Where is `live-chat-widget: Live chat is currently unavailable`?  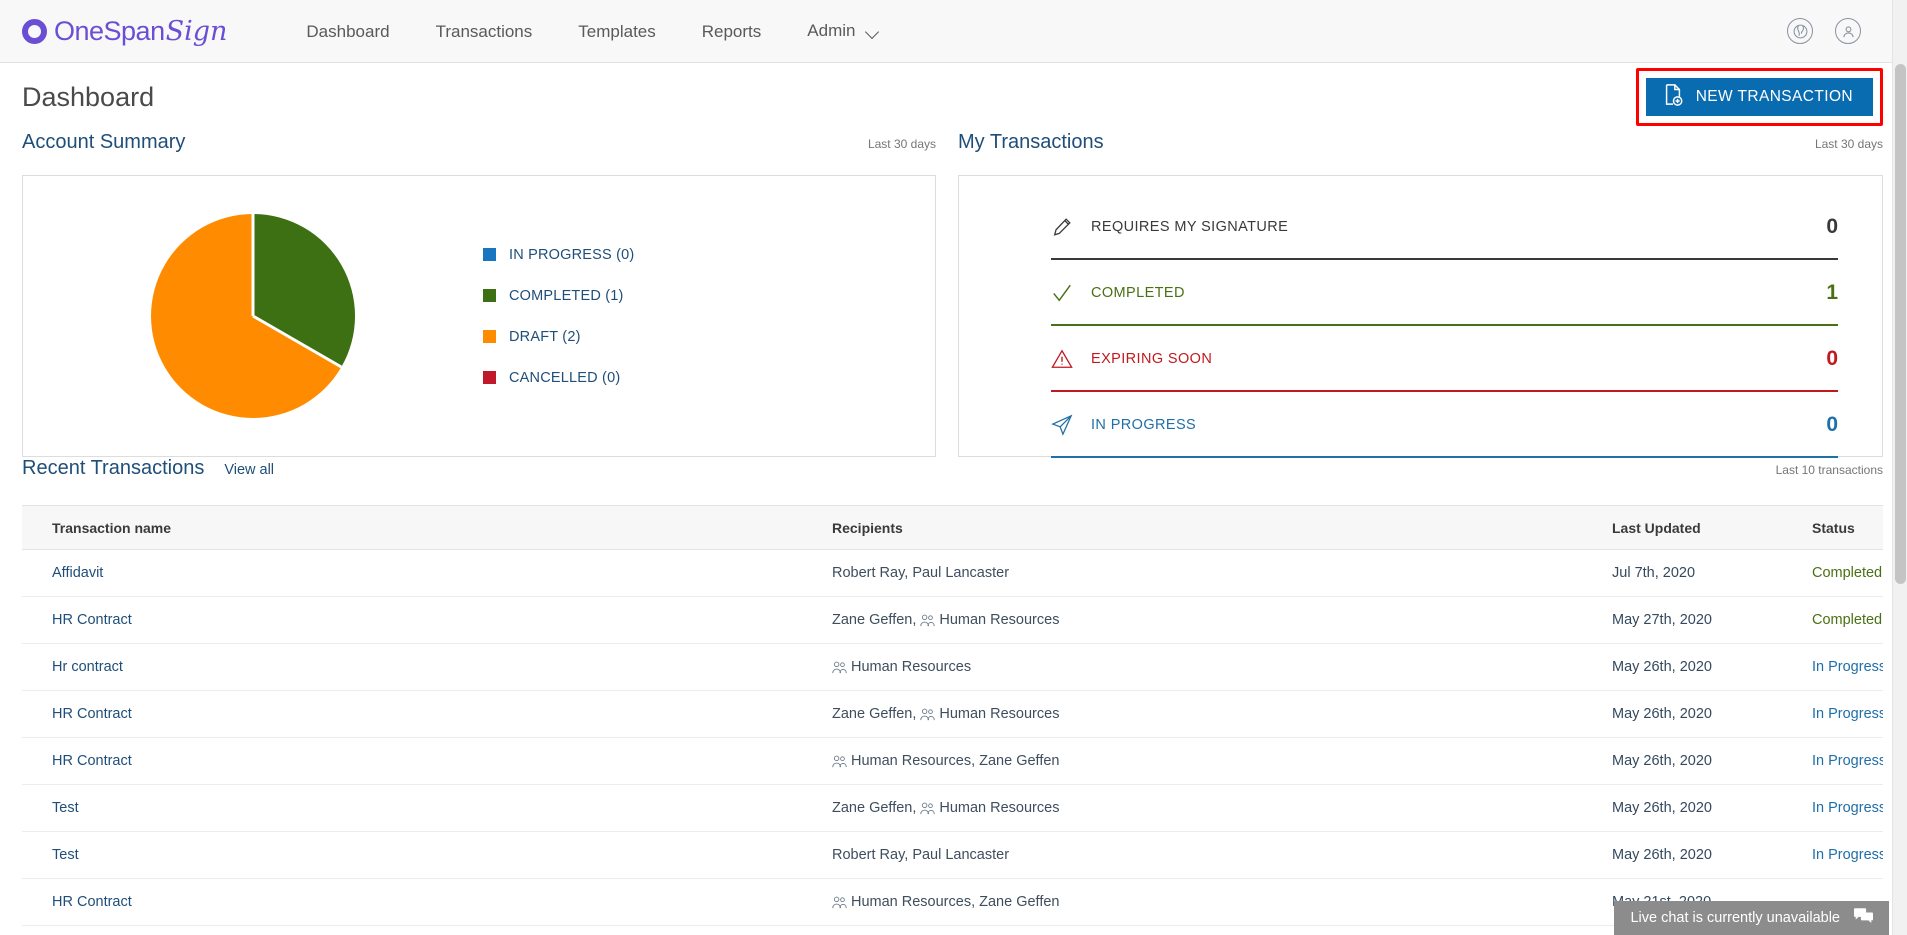 live-chat-widget: Live chat is currently unavailable is located at coordinates (1751, 918).